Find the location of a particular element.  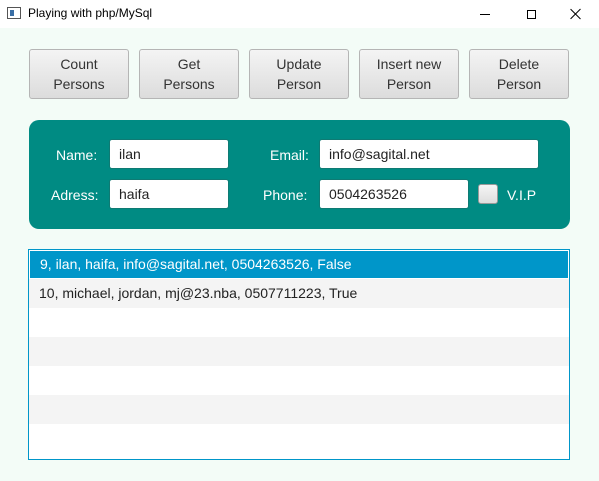

email-field: info@sagital.net is located at coordinates (429, 154).